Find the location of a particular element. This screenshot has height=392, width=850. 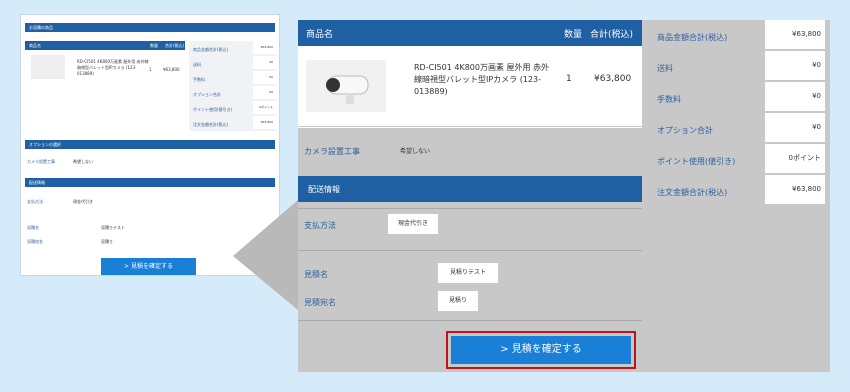

summary-label: 注文金額合計(税込) is located at coordinates (692, 192).